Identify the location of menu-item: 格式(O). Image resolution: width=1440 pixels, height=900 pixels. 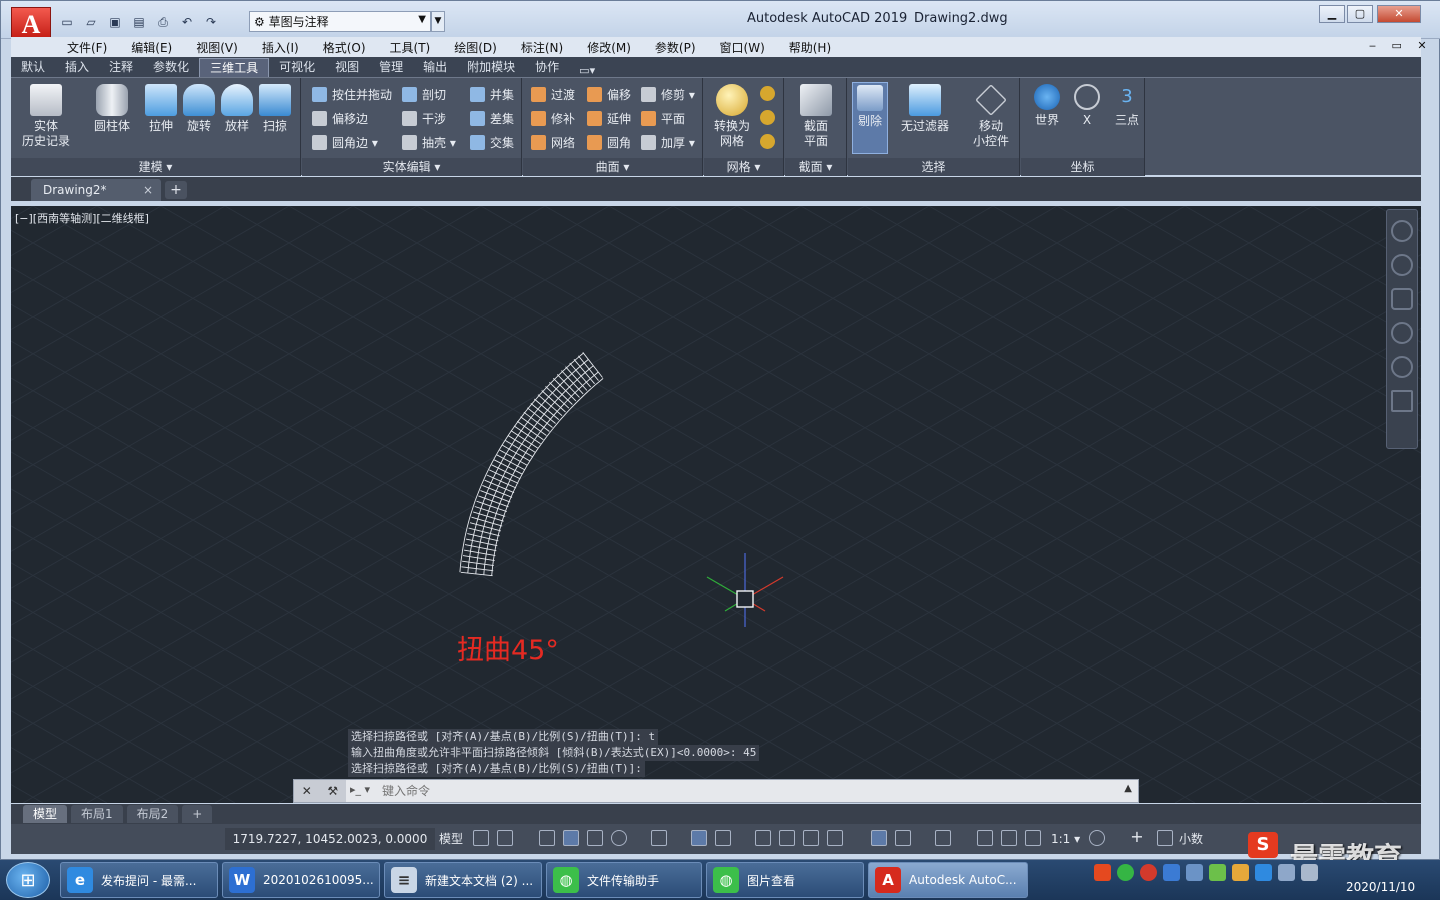
(344, 47).